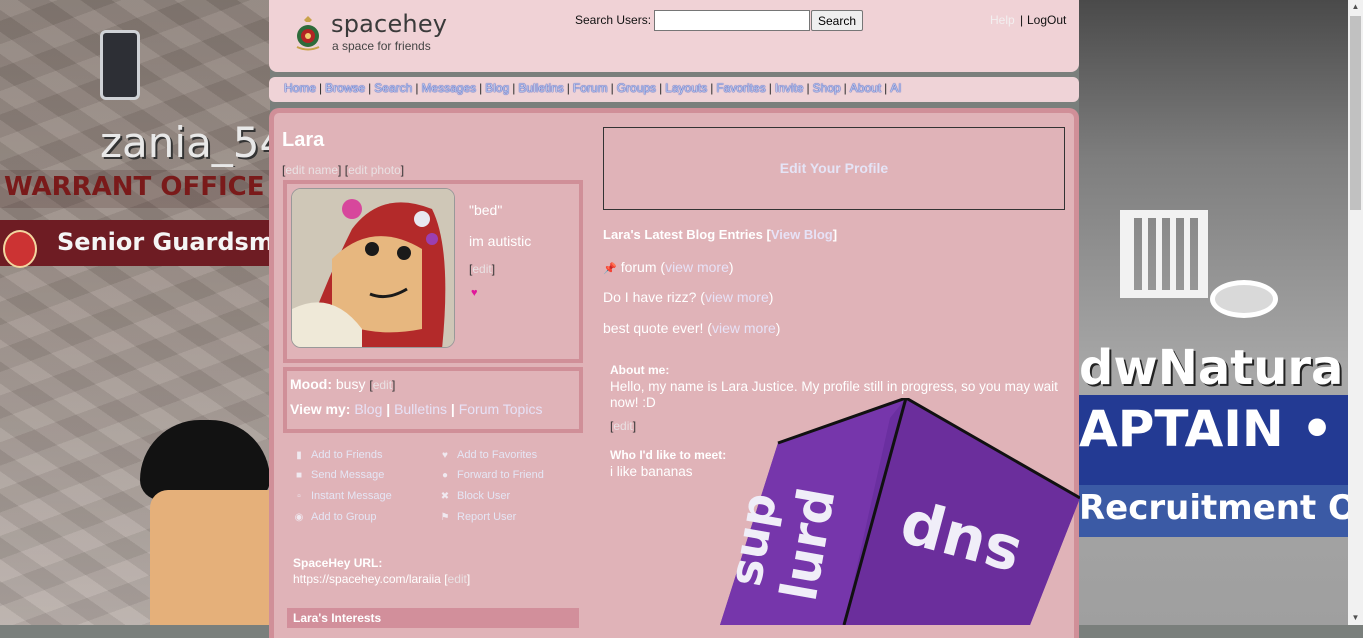 The height and width of the screenshot is (638, 1363). Describe the element at coordinates (1244, 299) in the screenshot. I see `background-coin-icon` at that location.